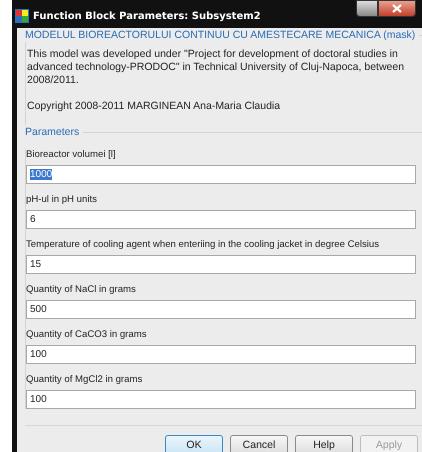  I want to click on input-field: 1000, so click(221, 174).